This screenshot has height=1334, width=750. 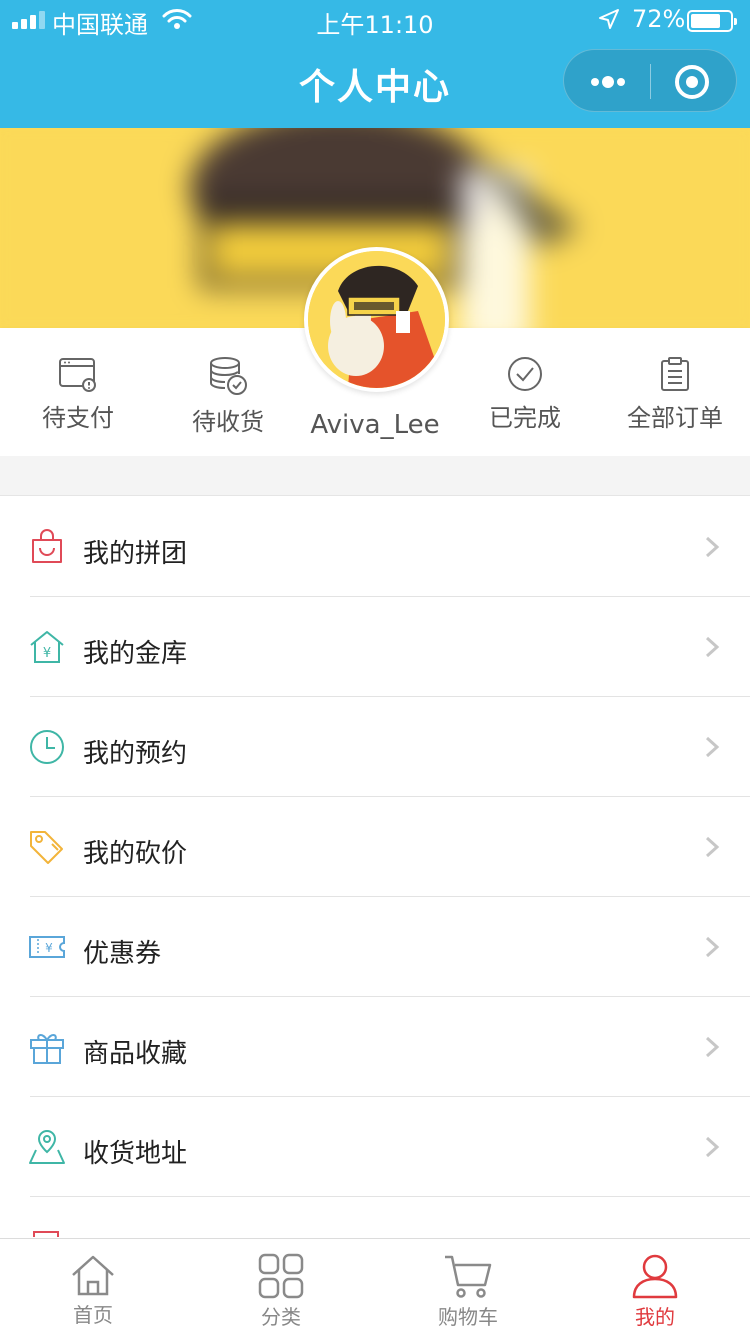 What do you see at coordinates (468, 1276) in the screenshot?
I see `cart-icon` at bounding box center [468, 1276].